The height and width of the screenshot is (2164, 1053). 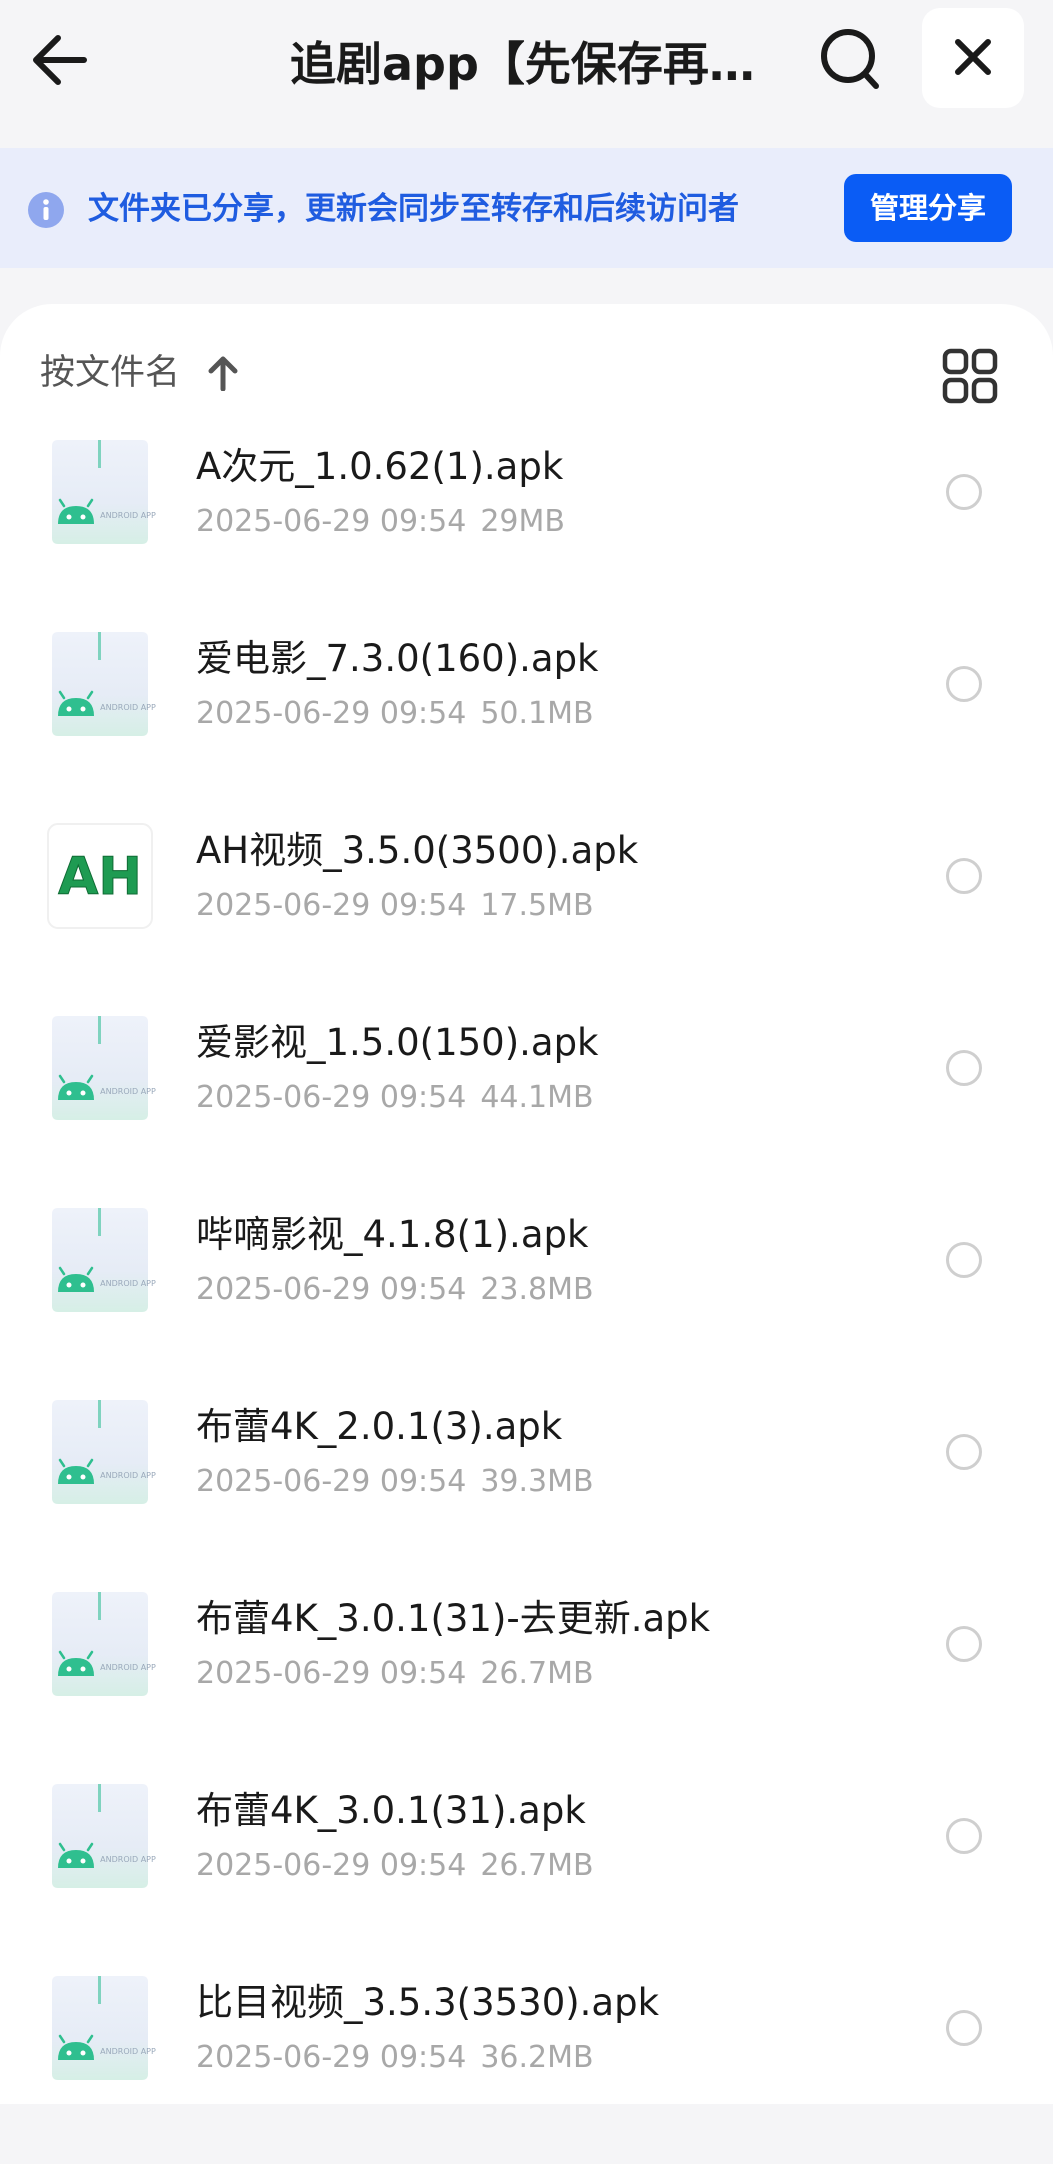 What do you see at coordinates (537, 1097) in the screenshot?
I see `file-size: 44.1MB` at bounding box center [537, 1097].